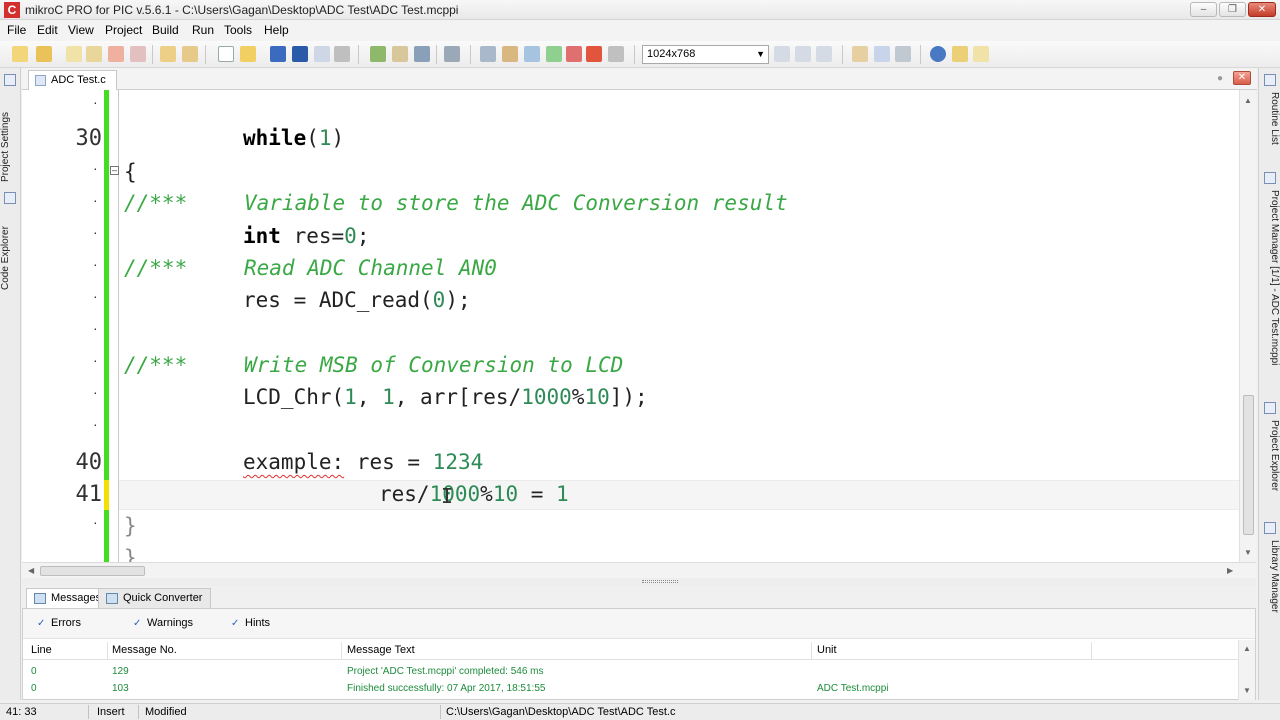 This screenshot has height=720, width=1280. What do you see at coordinates (47, 30) in the screenshot?
I see `menu-edit: Edit` at bounding box center [47, 30].